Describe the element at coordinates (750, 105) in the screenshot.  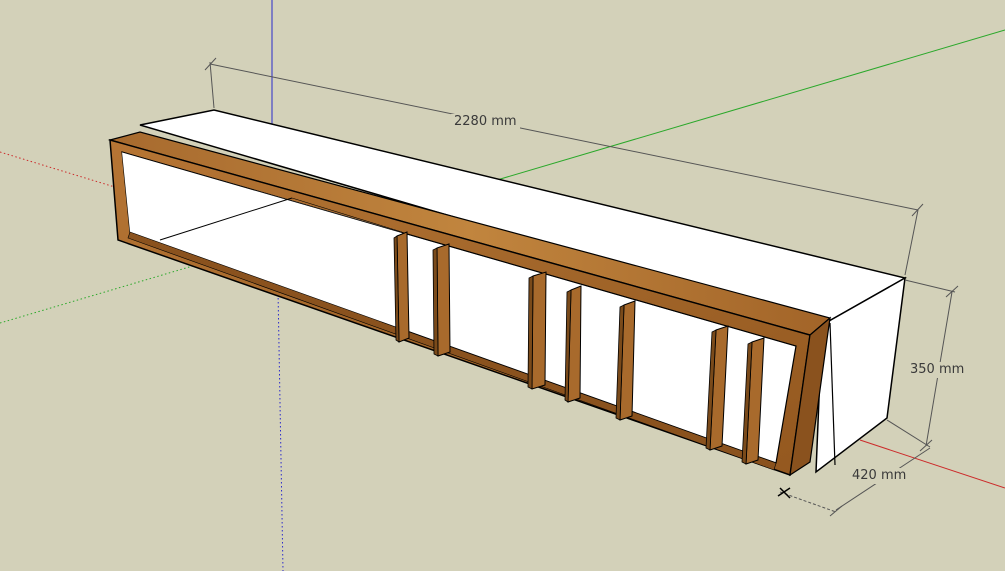
I see `green-axis` at that location.